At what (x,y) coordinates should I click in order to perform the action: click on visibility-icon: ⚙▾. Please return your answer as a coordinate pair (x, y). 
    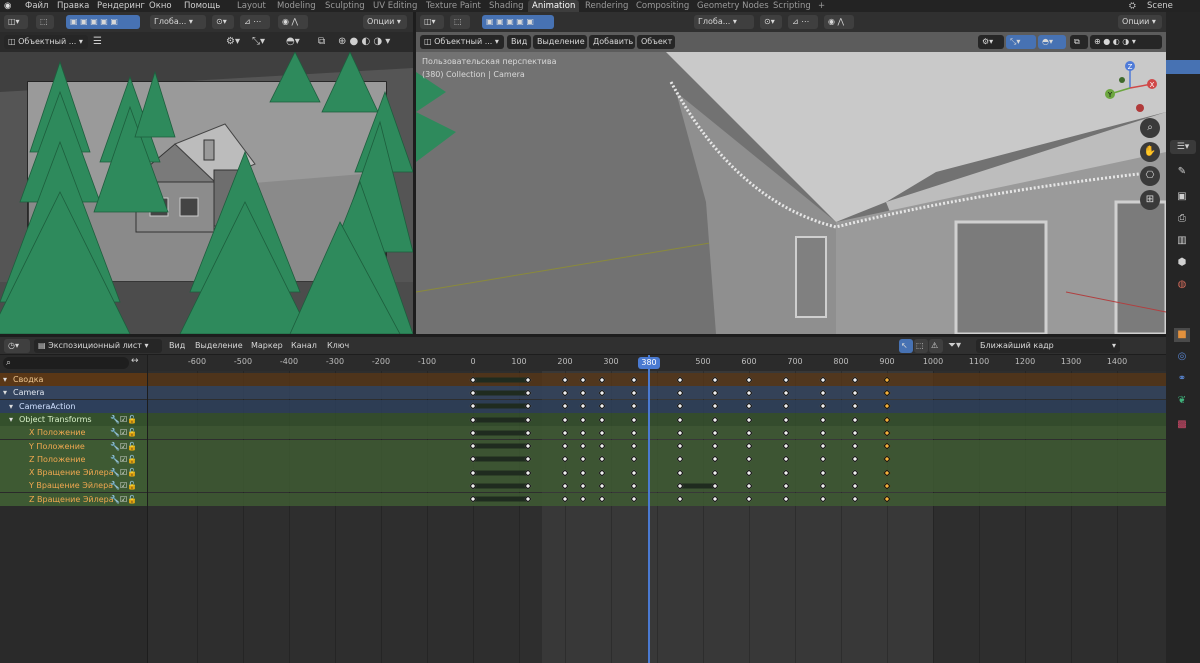
    Looking at the image, I should click on (233, 42).